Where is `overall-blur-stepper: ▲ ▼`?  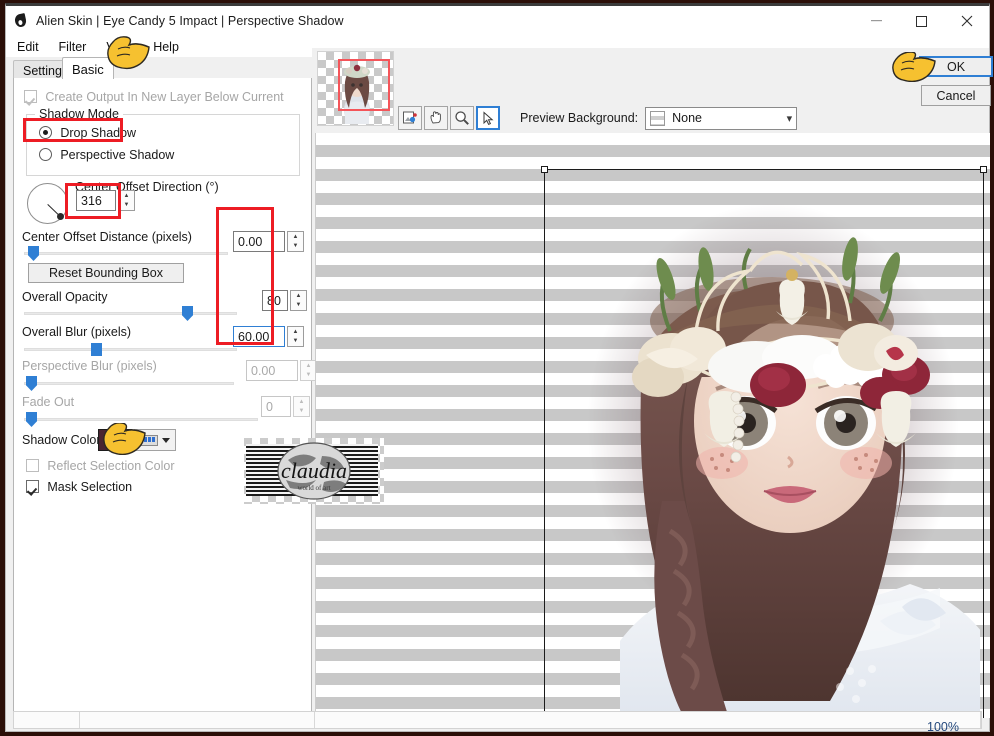
overall-blur-stepper: ▲ ▼ is located at coordinates (295, 336).